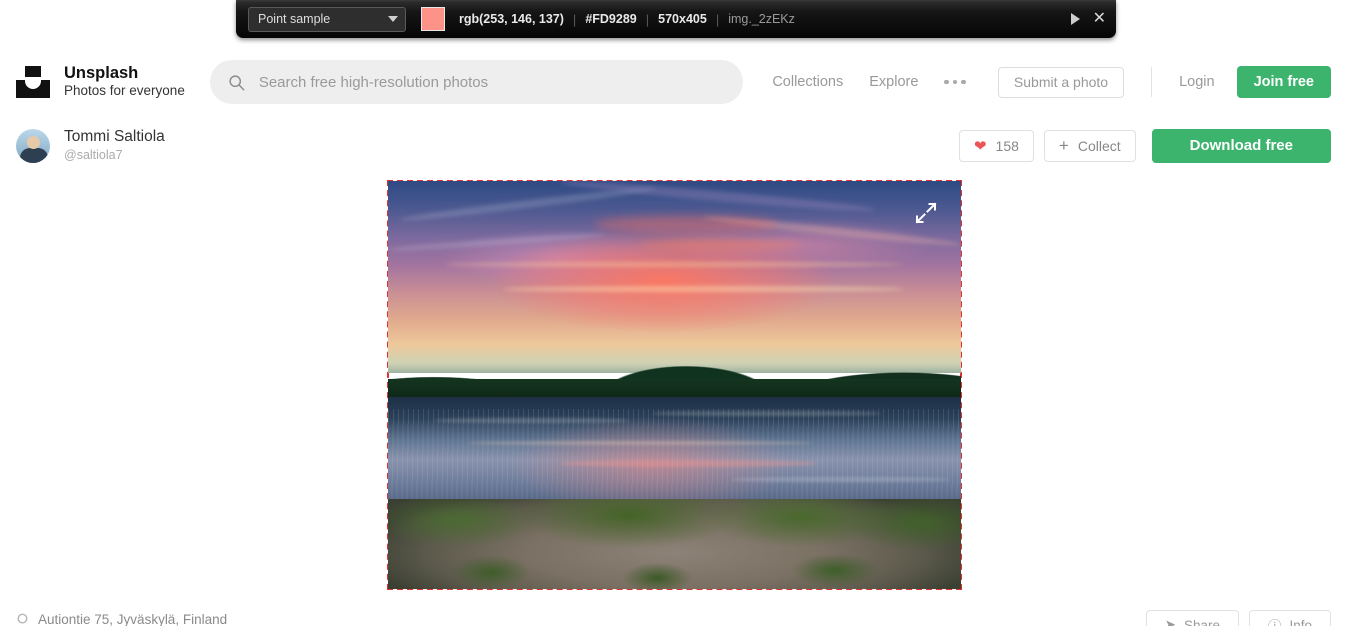 This screenshot has height=626, width=1347. What do you see at coordinates (1275, 620) in the screenshot?
I see `info-icon: ⓘ` at bounding box center [1275, 620].